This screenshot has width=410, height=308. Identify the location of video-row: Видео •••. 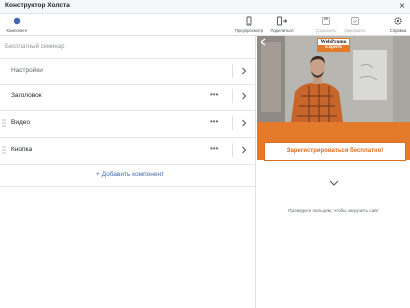
(128, 123).